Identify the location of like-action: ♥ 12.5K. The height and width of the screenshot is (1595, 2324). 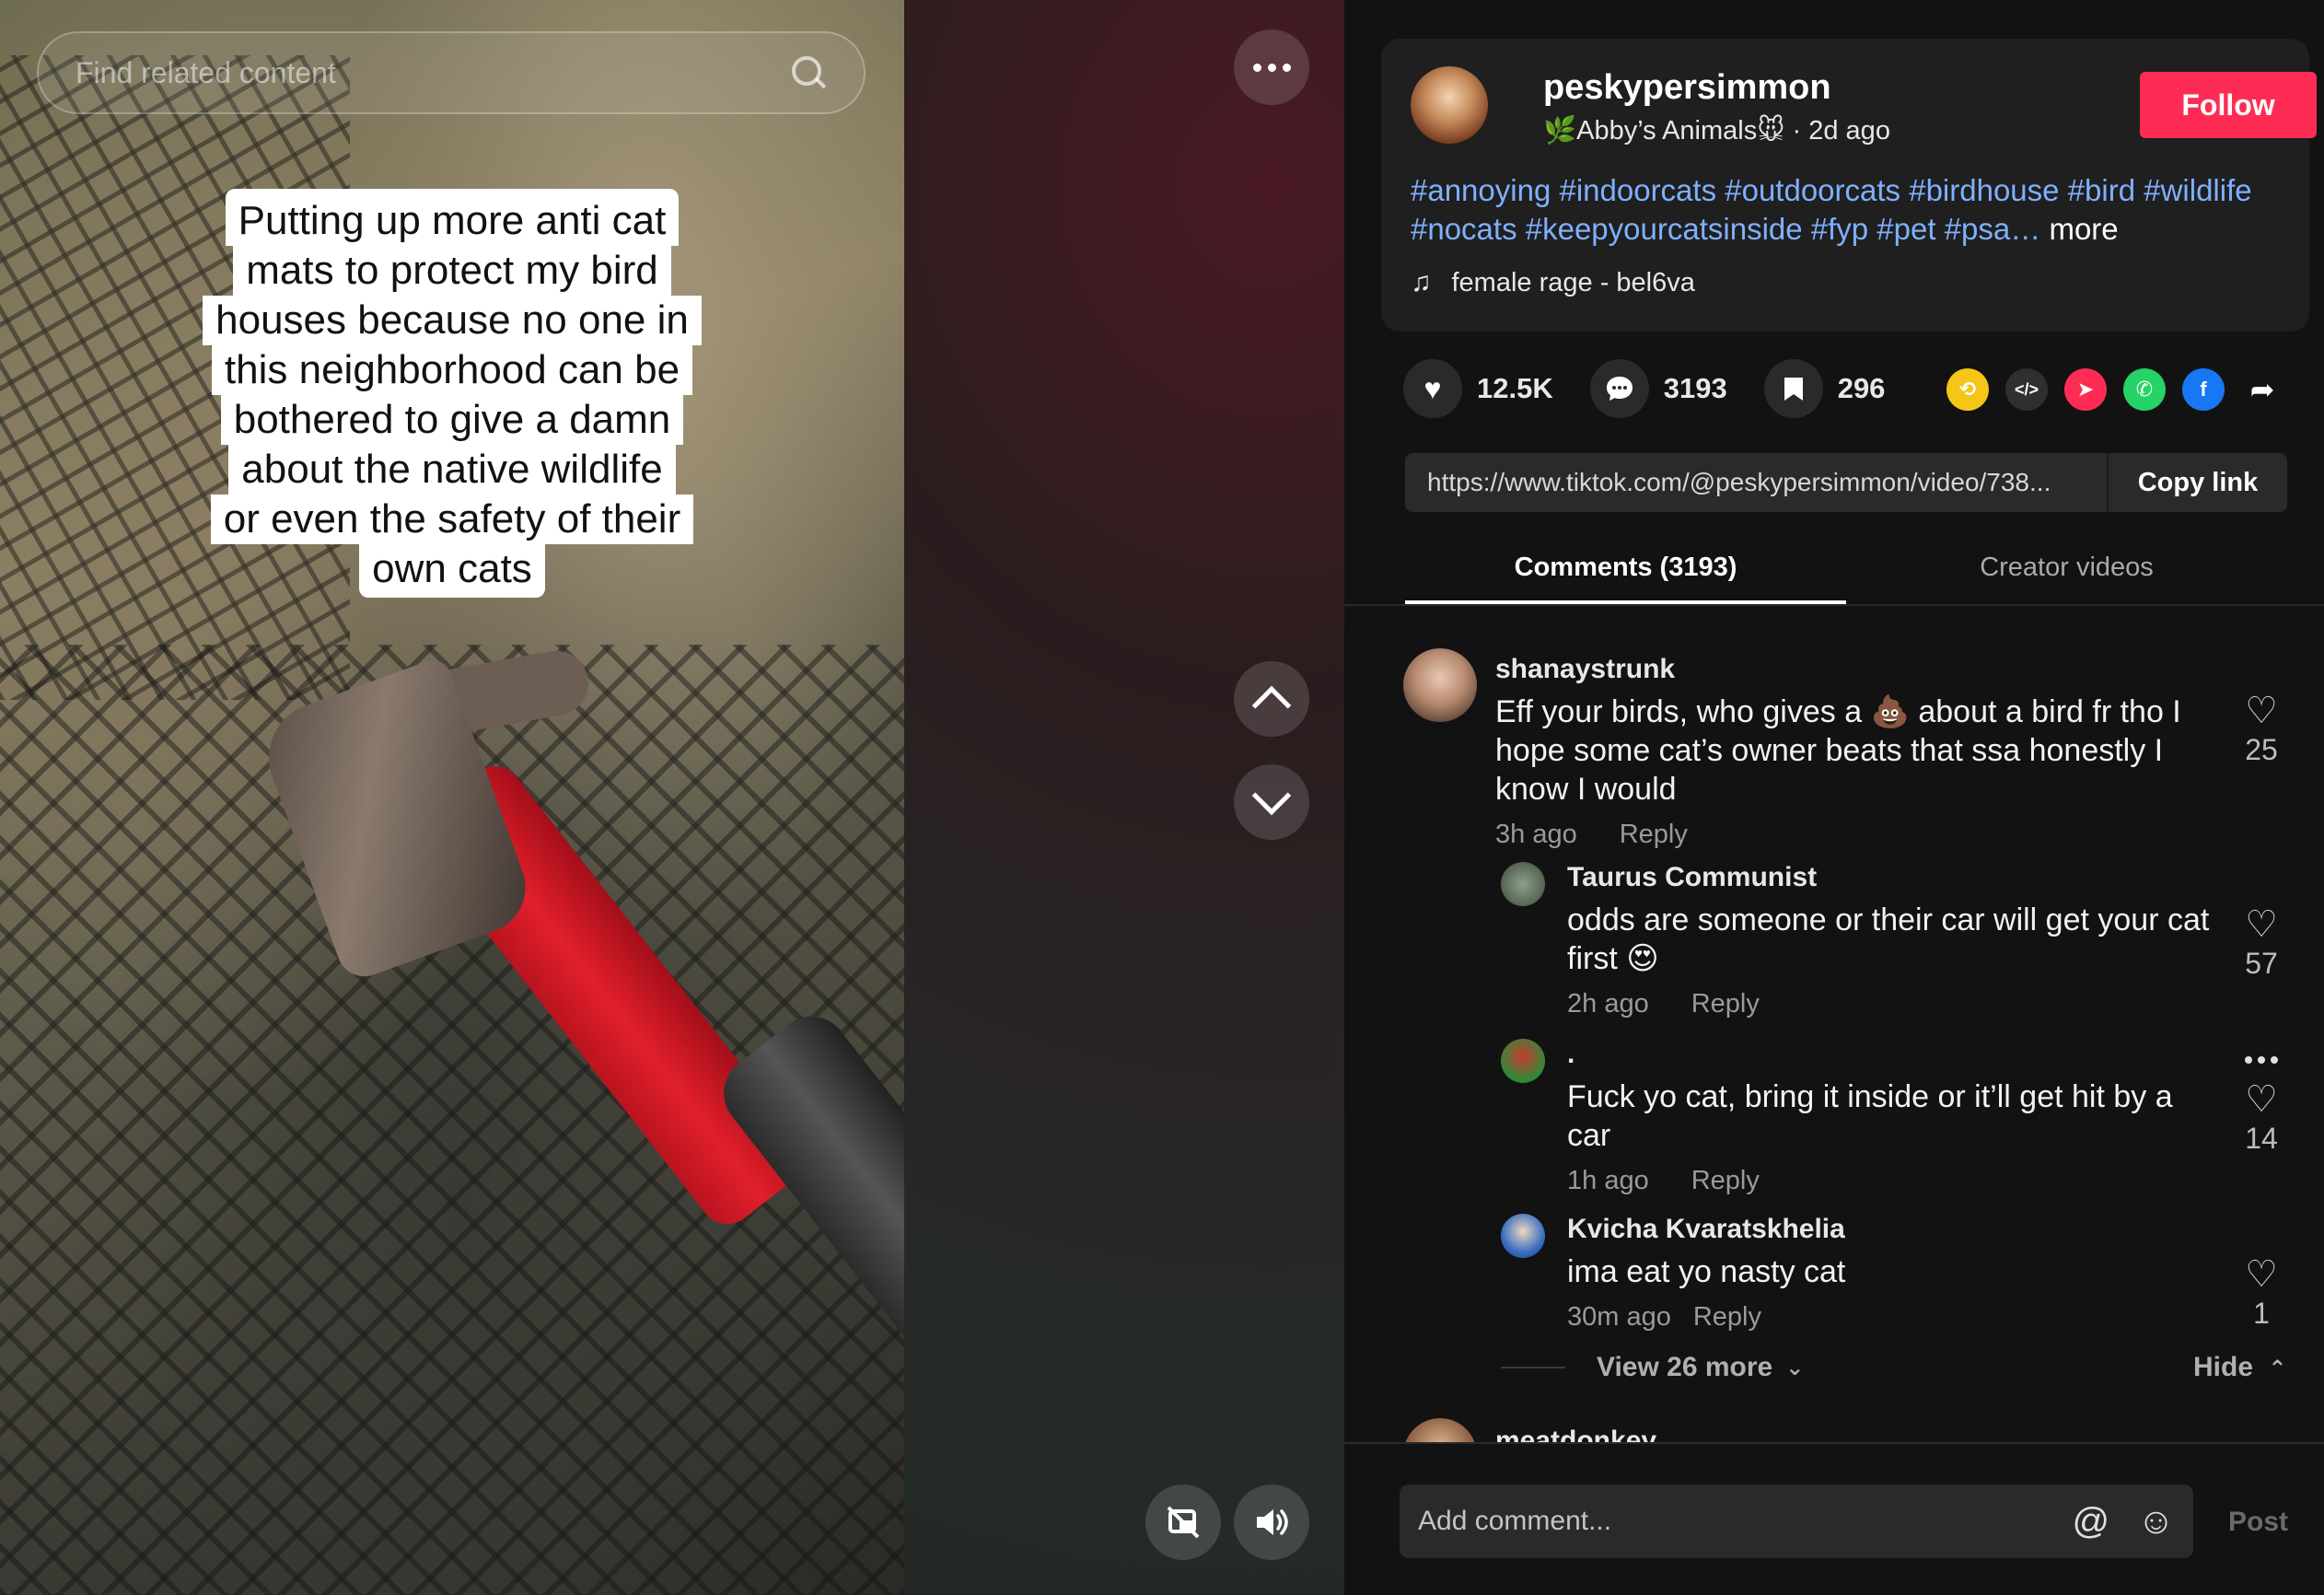
(1478, 389).